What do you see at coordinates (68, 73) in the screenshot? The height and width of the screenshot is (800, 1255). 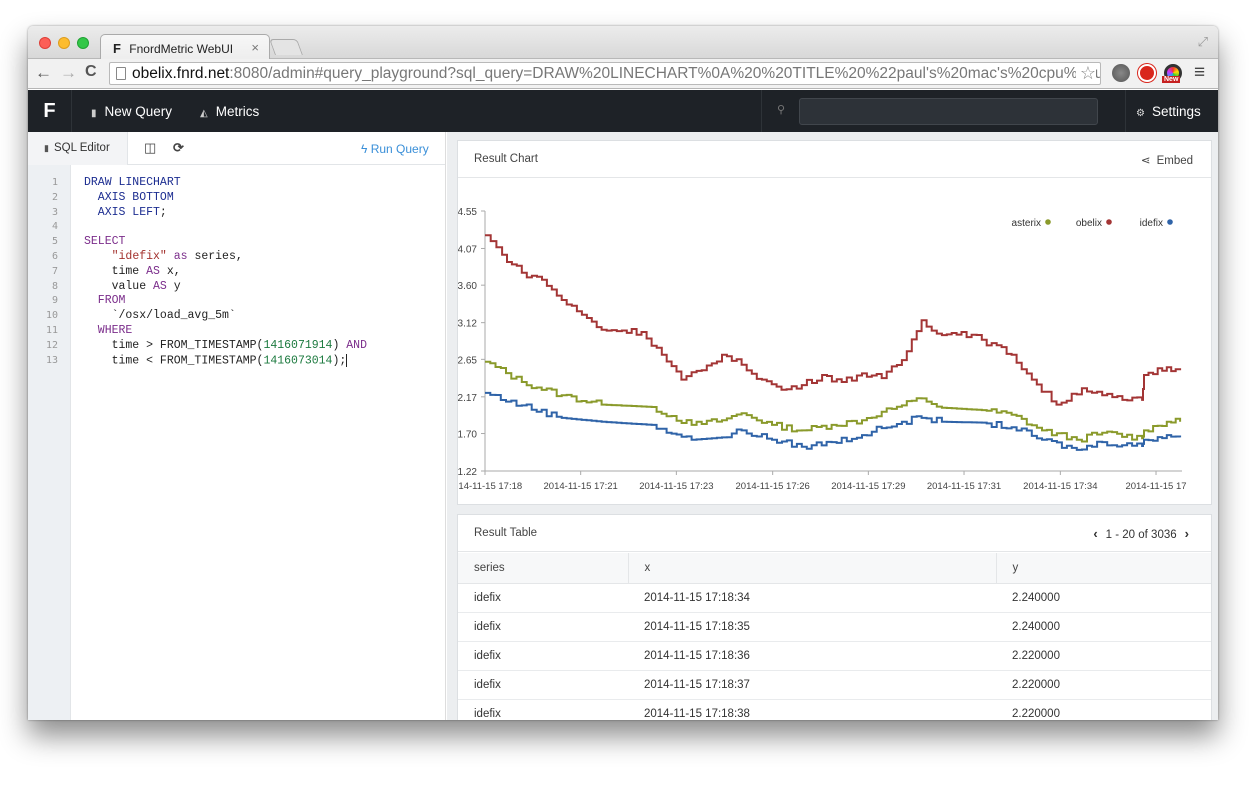 I see `forward-button: →` at bounding box center [68, 73].